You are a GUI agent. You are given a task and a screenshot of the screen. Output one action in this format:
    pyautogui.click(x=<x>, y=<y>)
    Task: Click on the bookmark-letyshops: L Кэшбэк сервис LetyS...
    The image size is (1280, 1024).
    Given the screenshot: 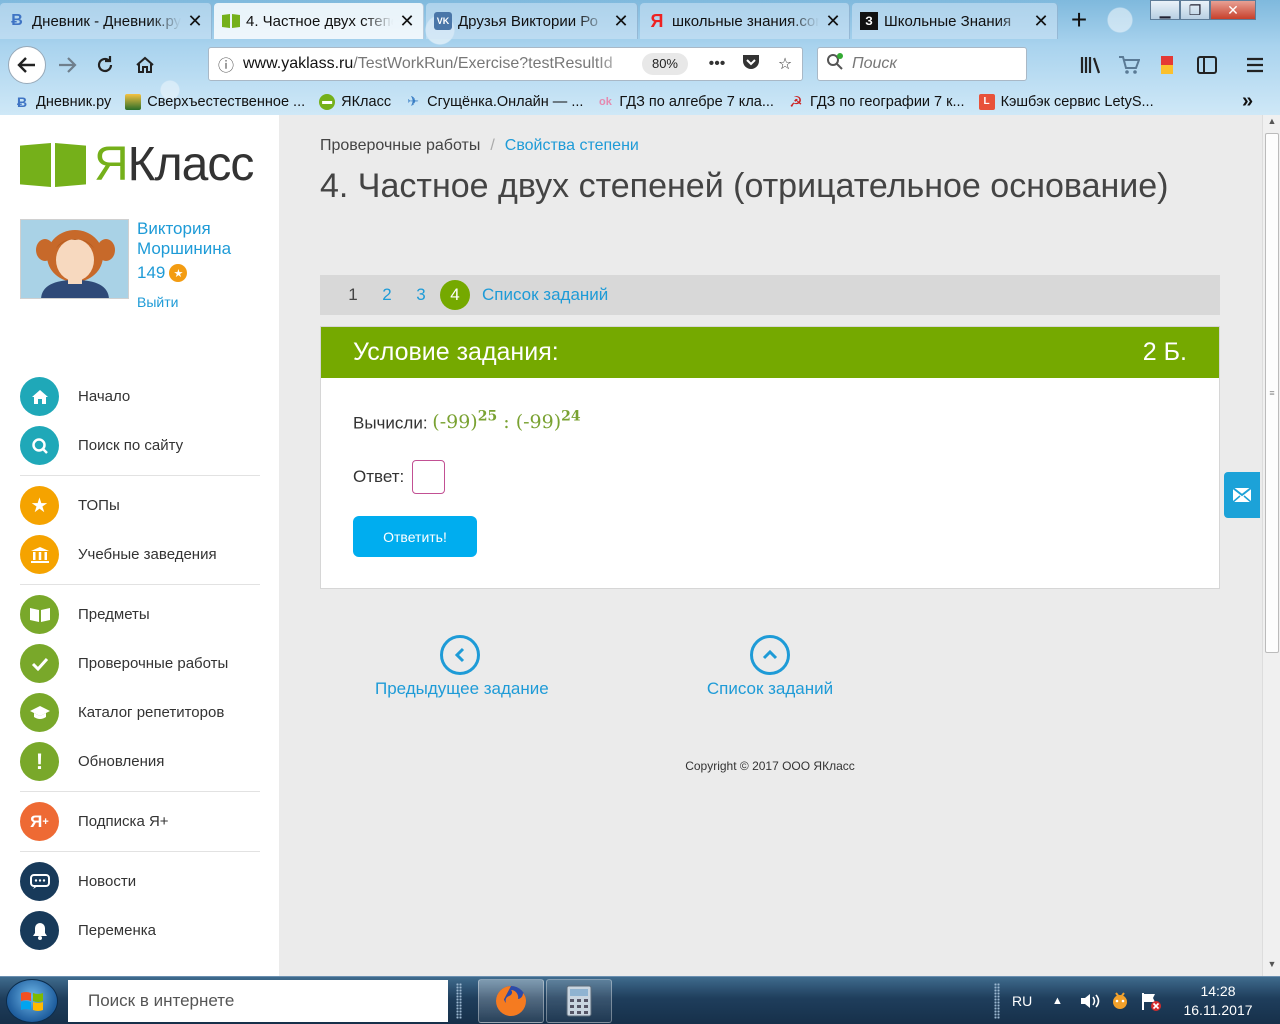 What is the action you would take?
    pyautogui.click(x=1066, y=101)
    